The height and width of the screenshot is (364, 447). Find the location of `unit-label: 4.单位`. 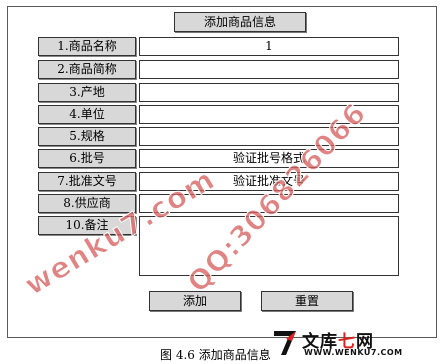

unit-label: 4.单位 is located at coordinates (87, 114).